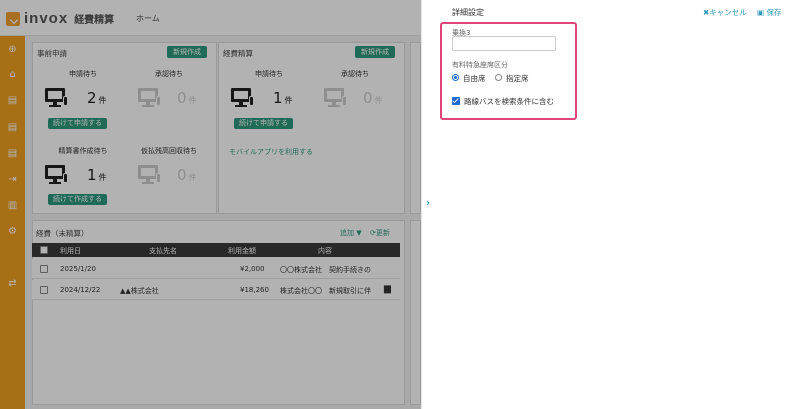 The width and height of the screenshot is (800, 409). What do you see at coordinates (456, 101) in the screenshot?
I see `bus-checkbox` at bounding box center [456, 101].